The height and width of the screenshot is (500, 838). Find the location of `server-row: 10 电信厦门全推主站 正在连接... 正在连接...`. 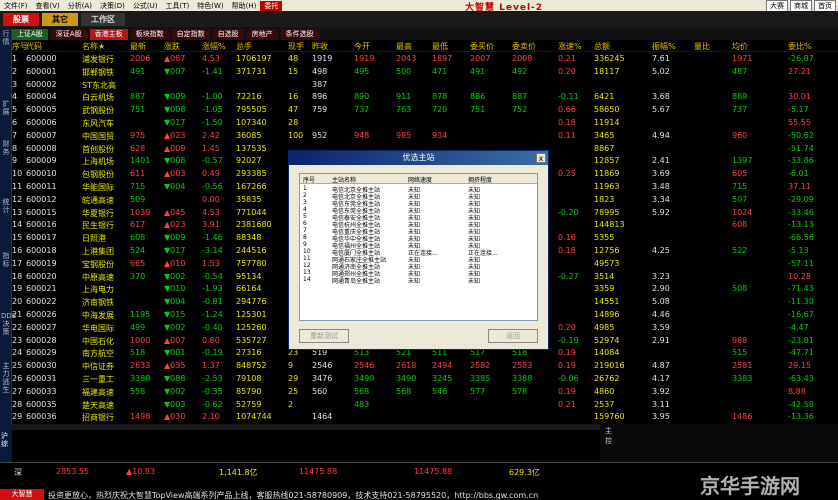

server-row: 10 电信厦门全推主站 正在连接... 正在连接... is located at coordinates (418, 252).